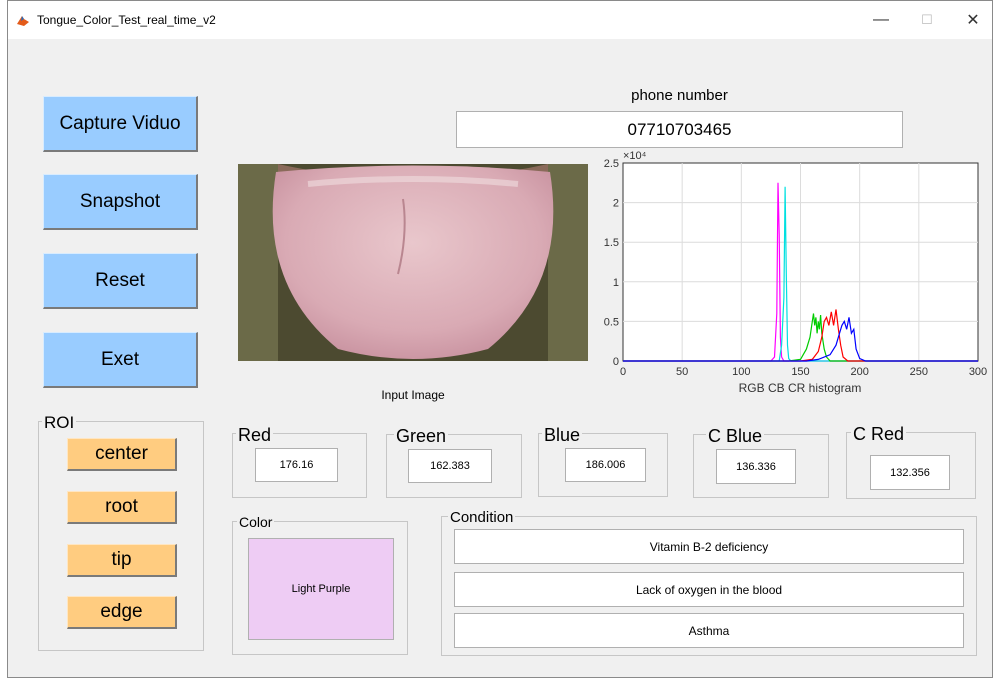  Describe the element at coordinates (611, 322) in the screenshot. I see `y-tick-label: 0.5` at that location.